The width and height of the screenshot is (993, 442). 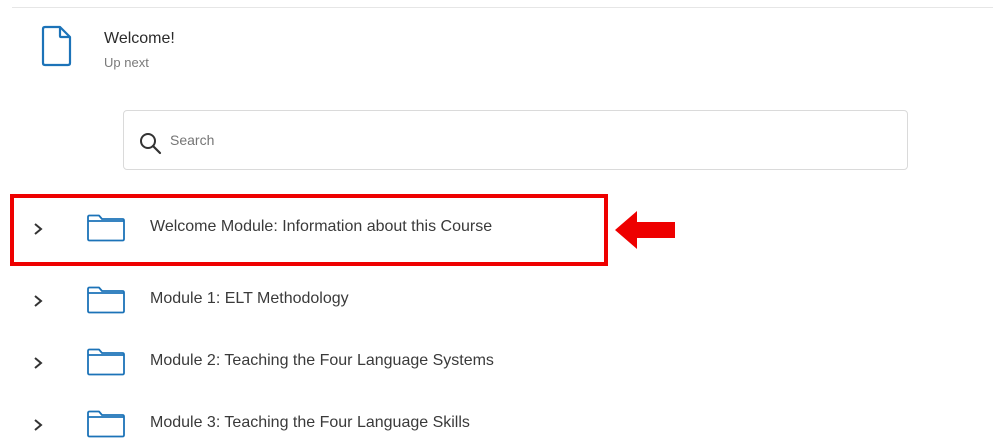 What do you see at coordinates (151, 144) in the screenshot?
I see `search-icon` at bounding box center [151, 144].